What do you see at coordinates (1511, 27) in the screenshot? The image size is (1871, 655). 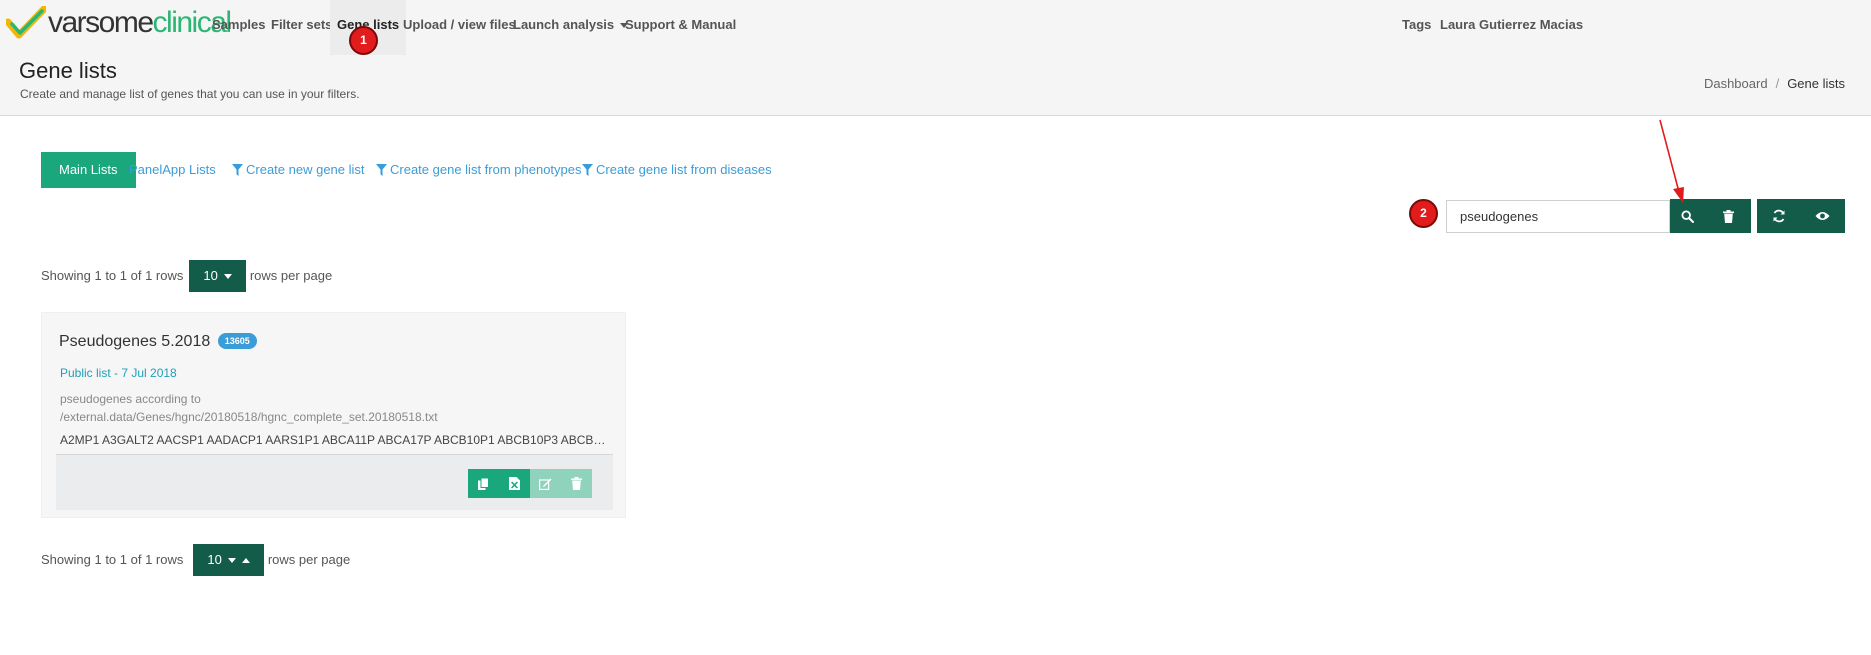 I see `nav-user-menu: Laura Gutierrez Macias` at bounding box center [1511, 27].